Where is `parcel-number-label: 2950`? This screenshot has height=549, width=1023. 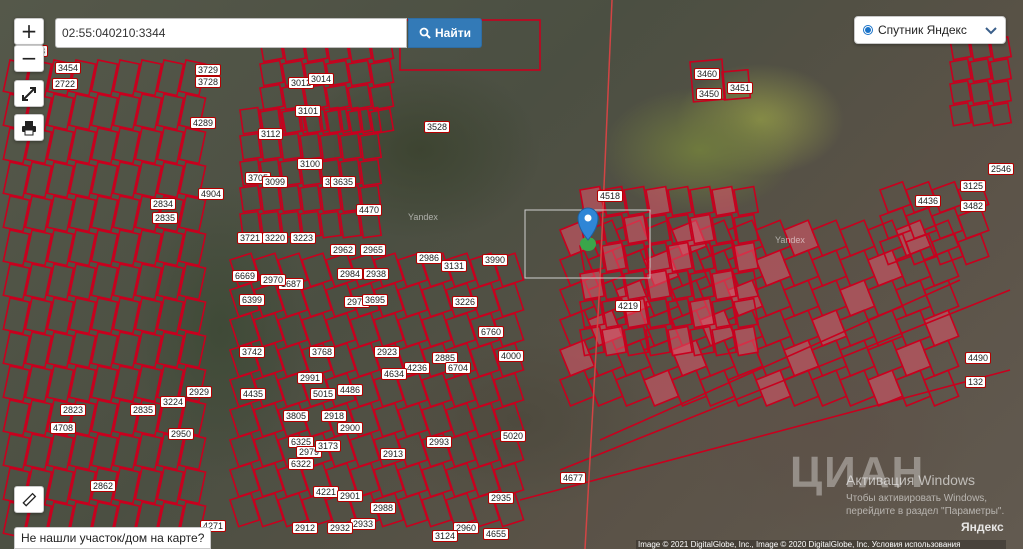 parcel-number-label: 2950 is located at coordinates (181, 434).